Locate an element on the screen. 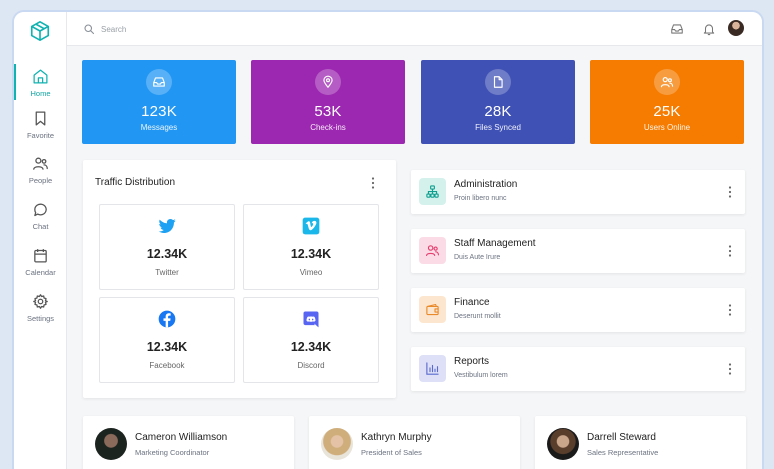 This screenshot has height=469, width=774. wallet-icon is located at coordinates (432, 309).